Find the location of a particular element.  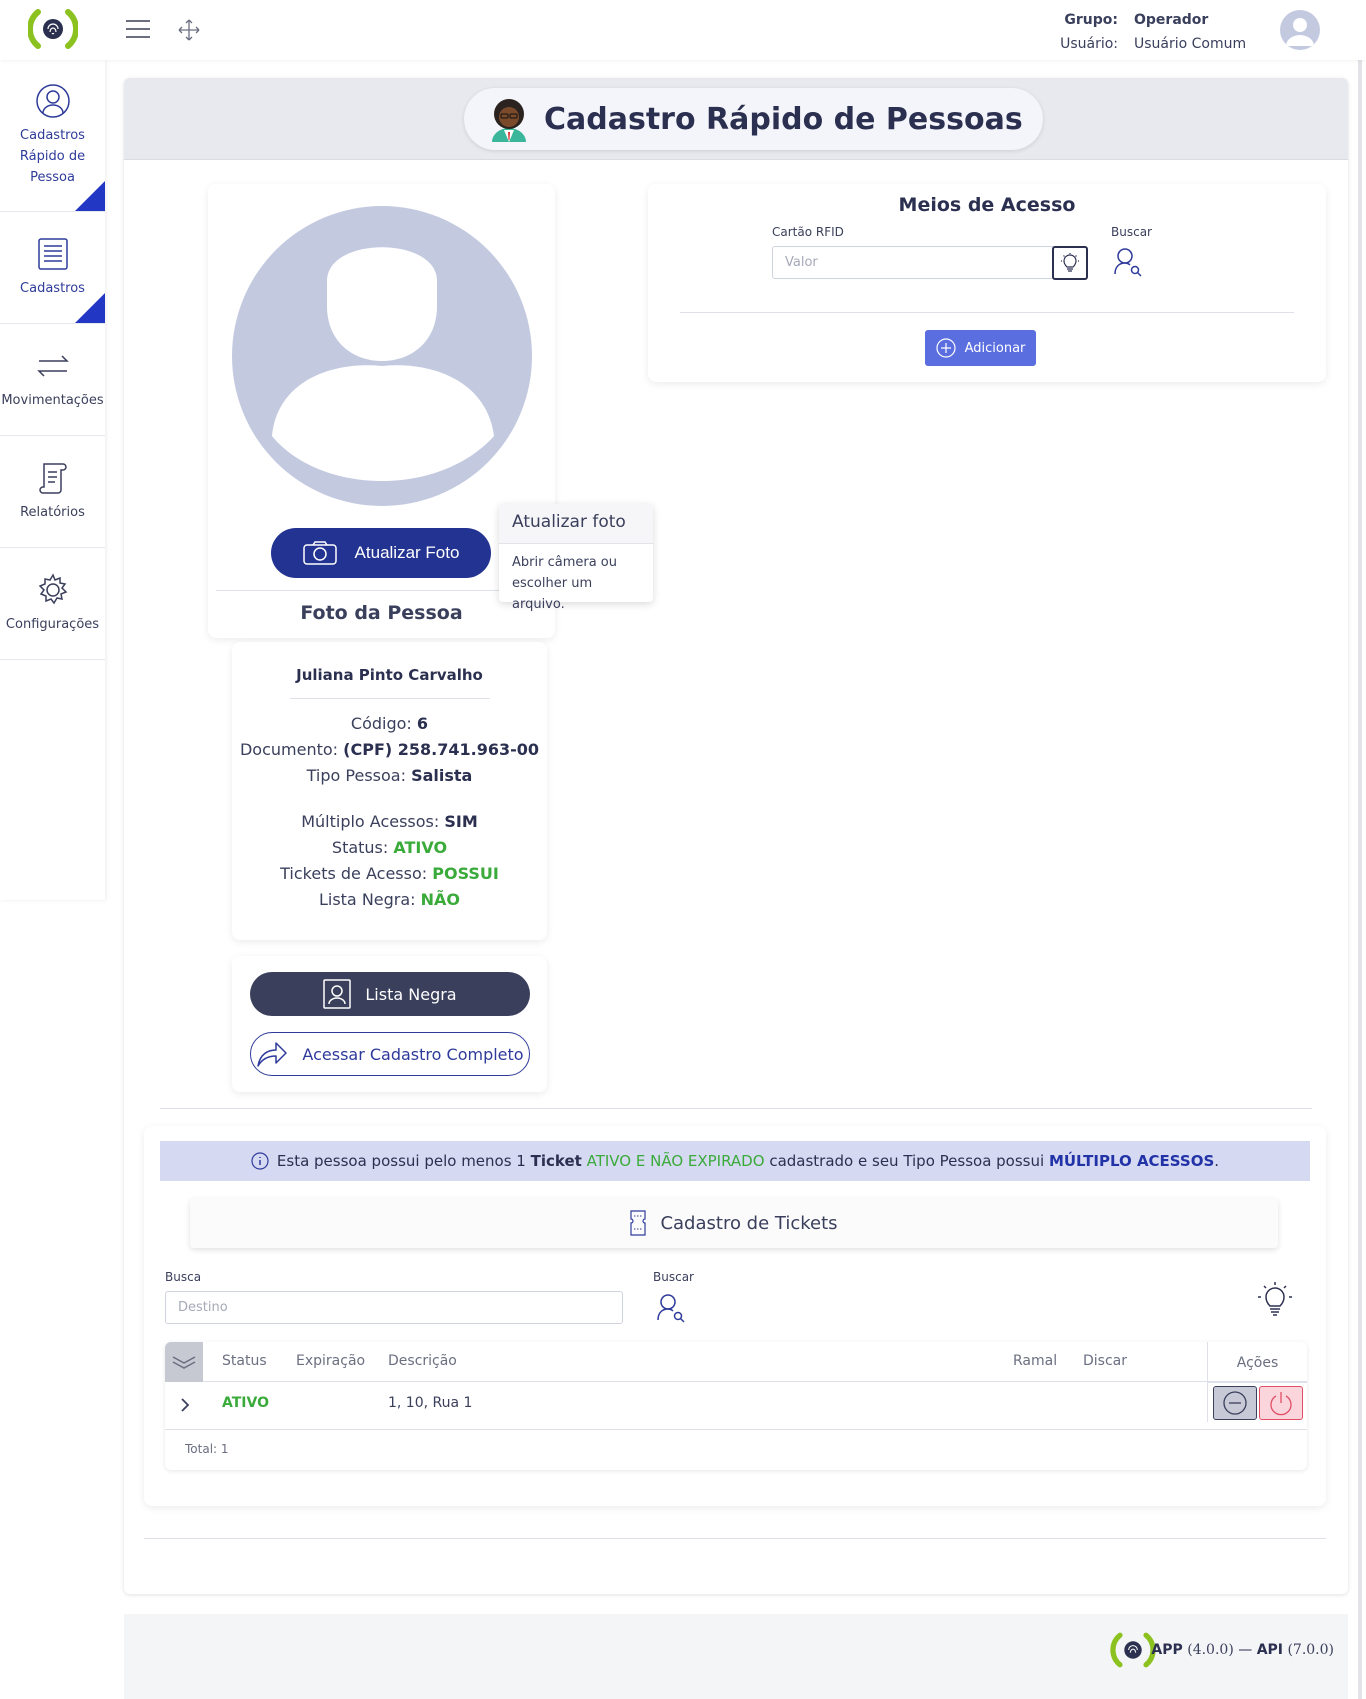

lista-line: Lista Negra: NÃO is located at coordinates (389, 900).